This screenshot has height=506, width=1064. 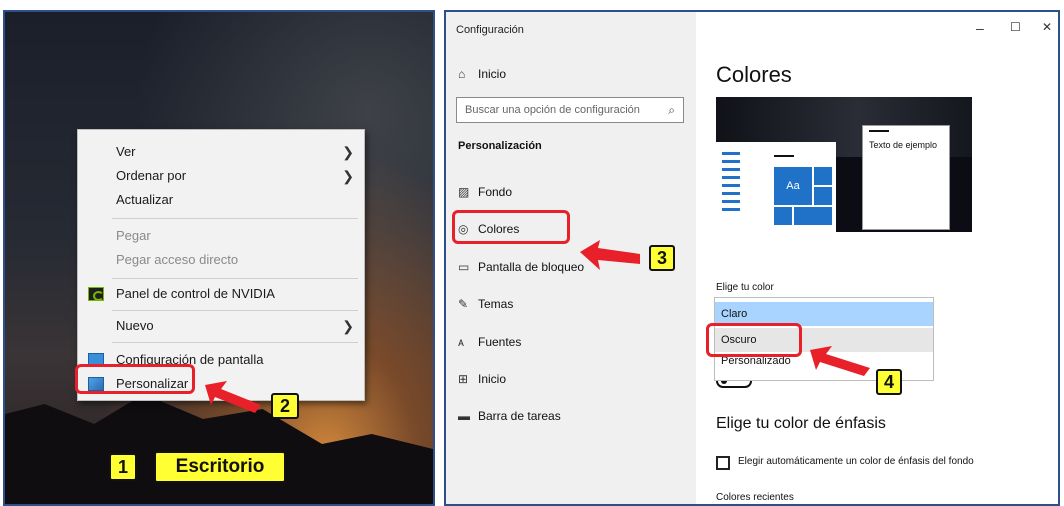 I want to click on nav-section-title: Personalización, so click(x=500, y=146).